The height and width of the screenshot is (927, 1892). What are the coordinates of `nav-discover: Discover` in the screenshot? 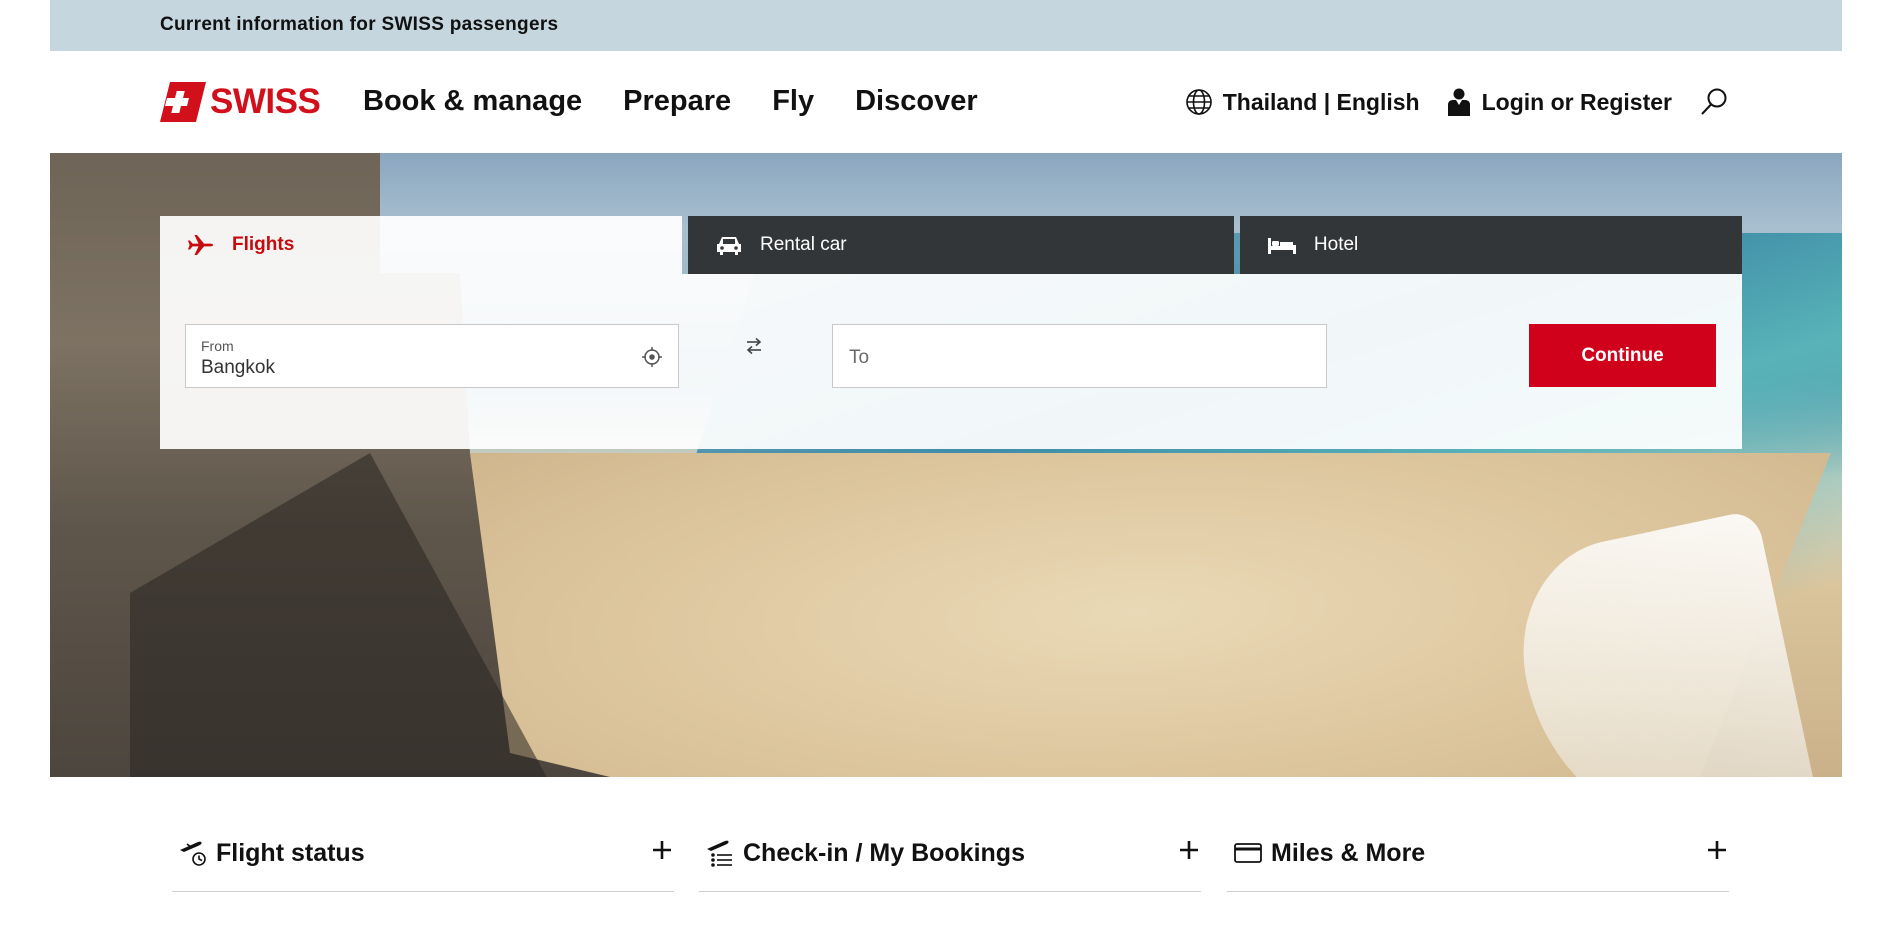 It's located at (916, 101).